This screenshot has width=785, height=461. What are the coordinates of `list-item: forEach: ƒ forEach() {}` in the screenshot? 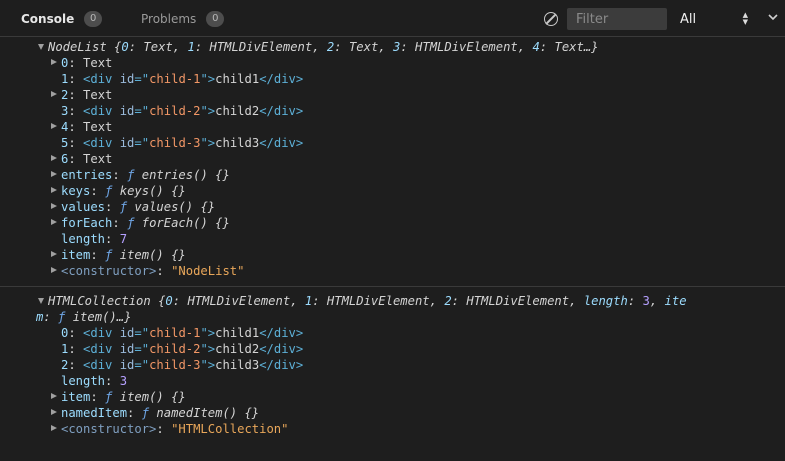 It's located at (145, 223).